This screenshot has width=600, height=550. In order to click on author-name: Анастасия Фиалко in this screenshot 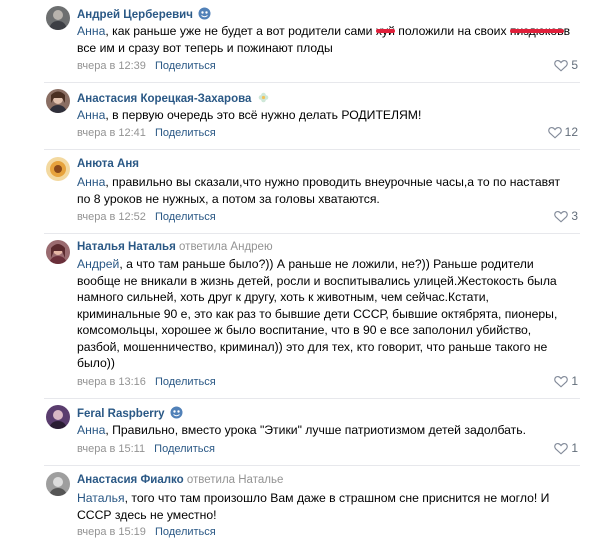, I will do `click(130, 480)`.